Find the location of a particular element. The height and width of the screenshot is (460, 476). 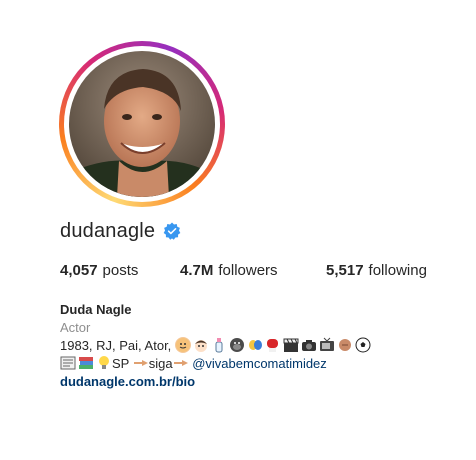

tv-emoji-icon is located at coordinates (327, 345).